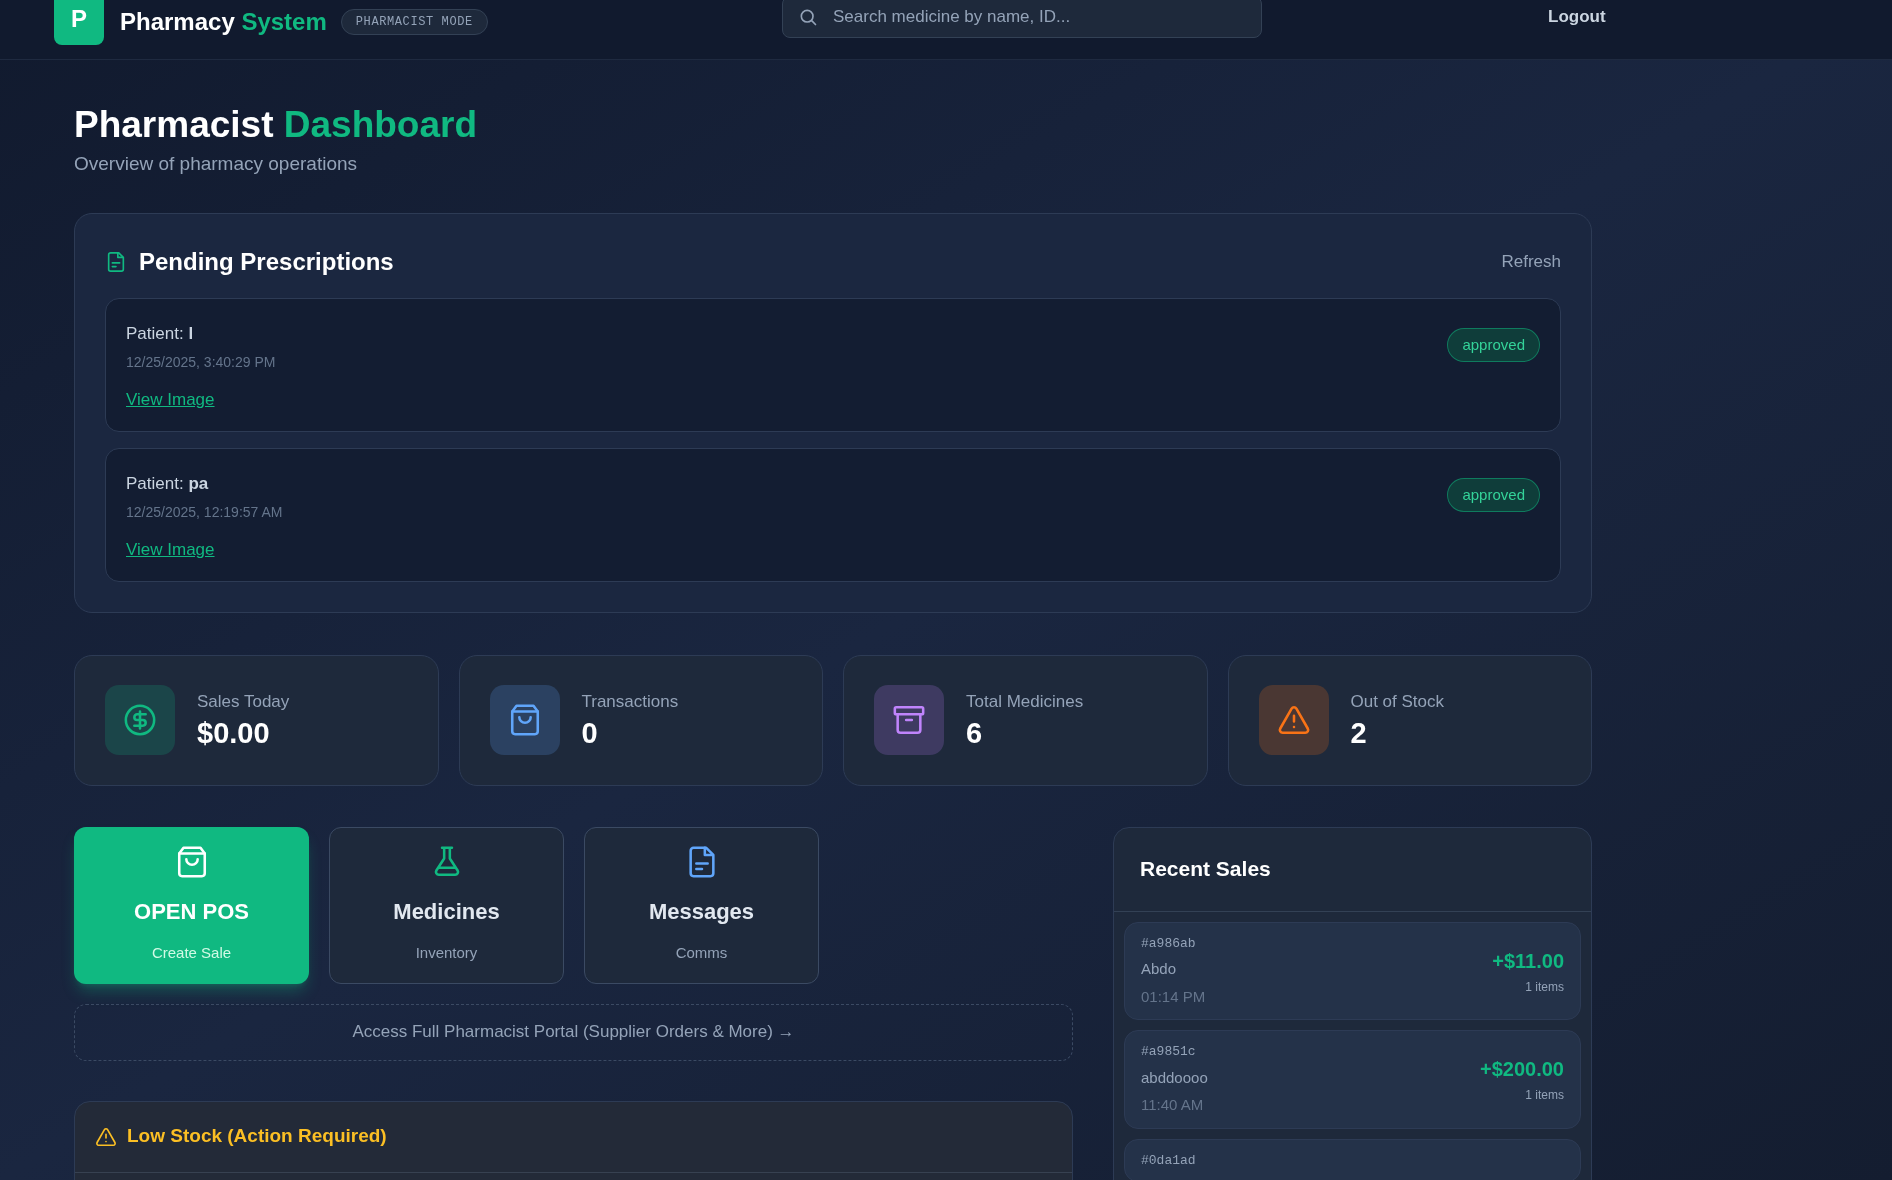 Image resolution: width=1892 pixels, height=1180 pixels. Describe the element at coordinates (160, 333) in the screenshot. I see `patient-name: Patient: l` at that location.